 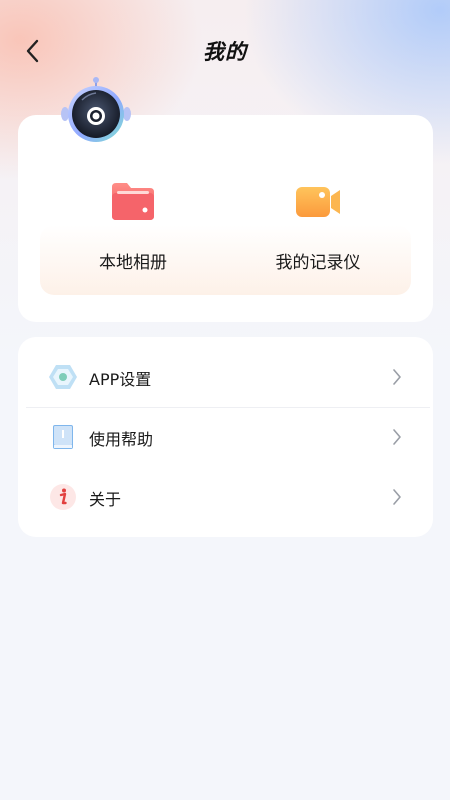 I want to click on my-recorder-button: 我的记录仪, so click(x=318, y=228).